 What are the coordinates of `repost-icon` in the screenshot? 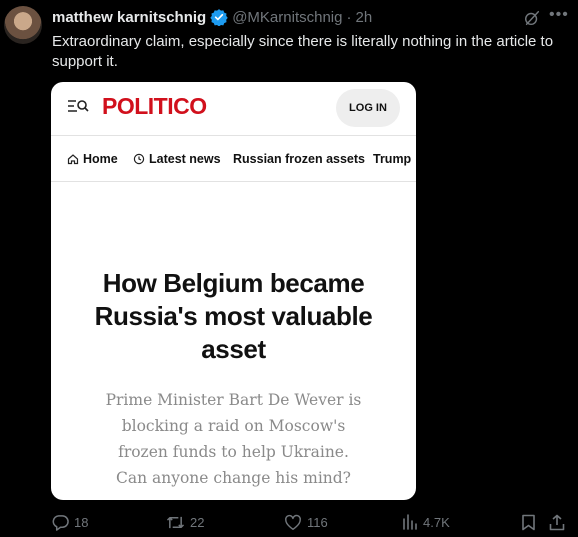 It's located at (175, 522).